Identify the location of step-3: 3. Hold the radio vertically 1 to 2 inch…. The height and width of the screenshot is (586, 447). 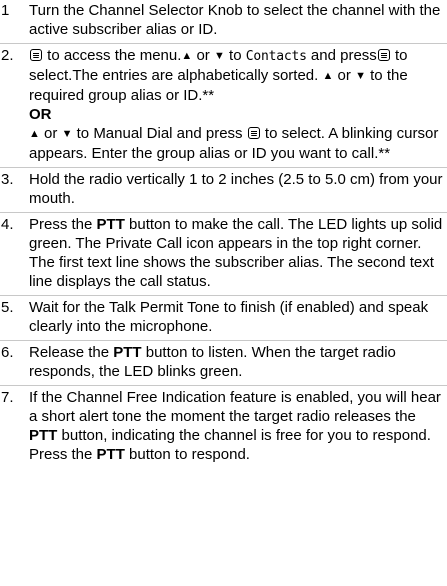
(223, 190).